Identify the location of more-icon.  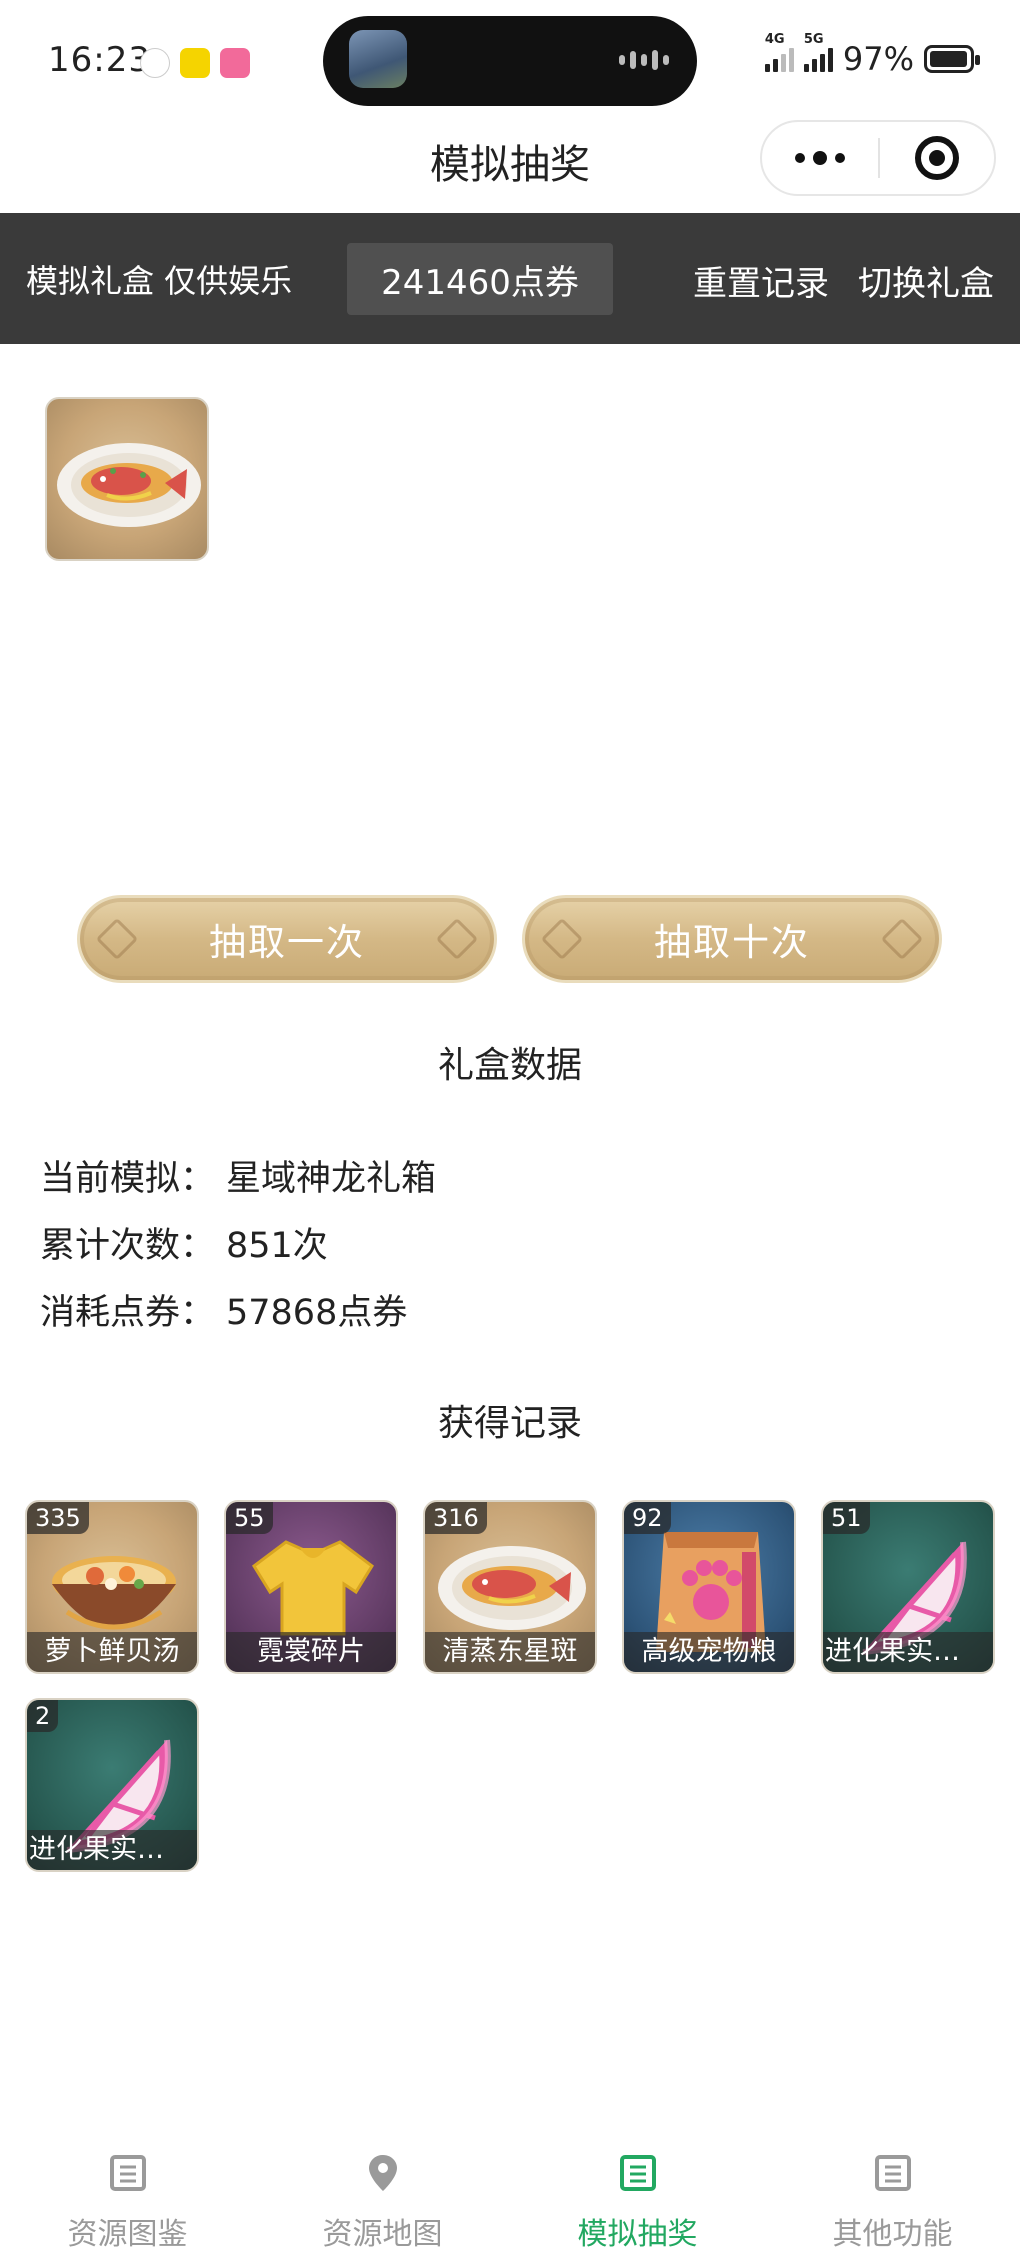
(892, 2173).